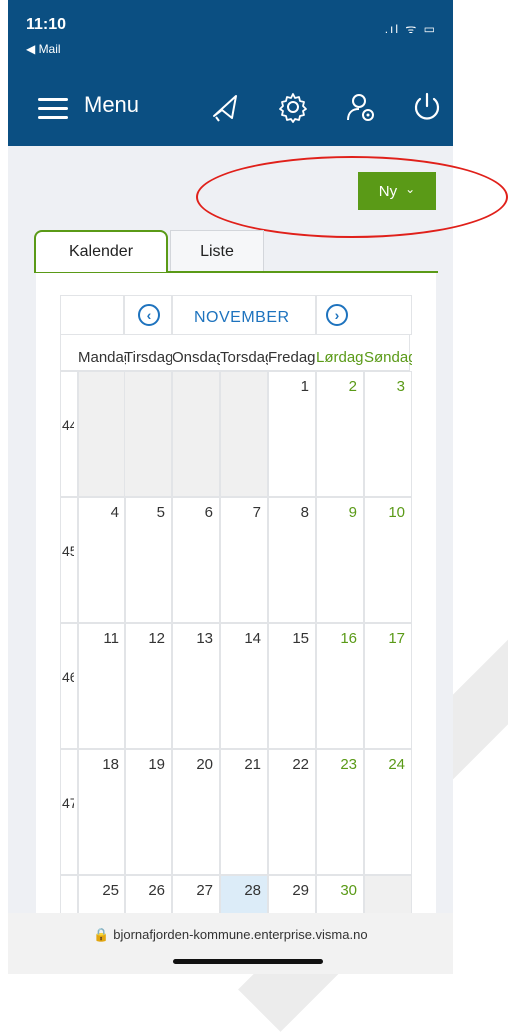 Image resolution: width=508 pixels, height=1032 pixels. Describe the element at coordinates (148, 560) in the screenshot. I see `day-cell: 5` at that location.